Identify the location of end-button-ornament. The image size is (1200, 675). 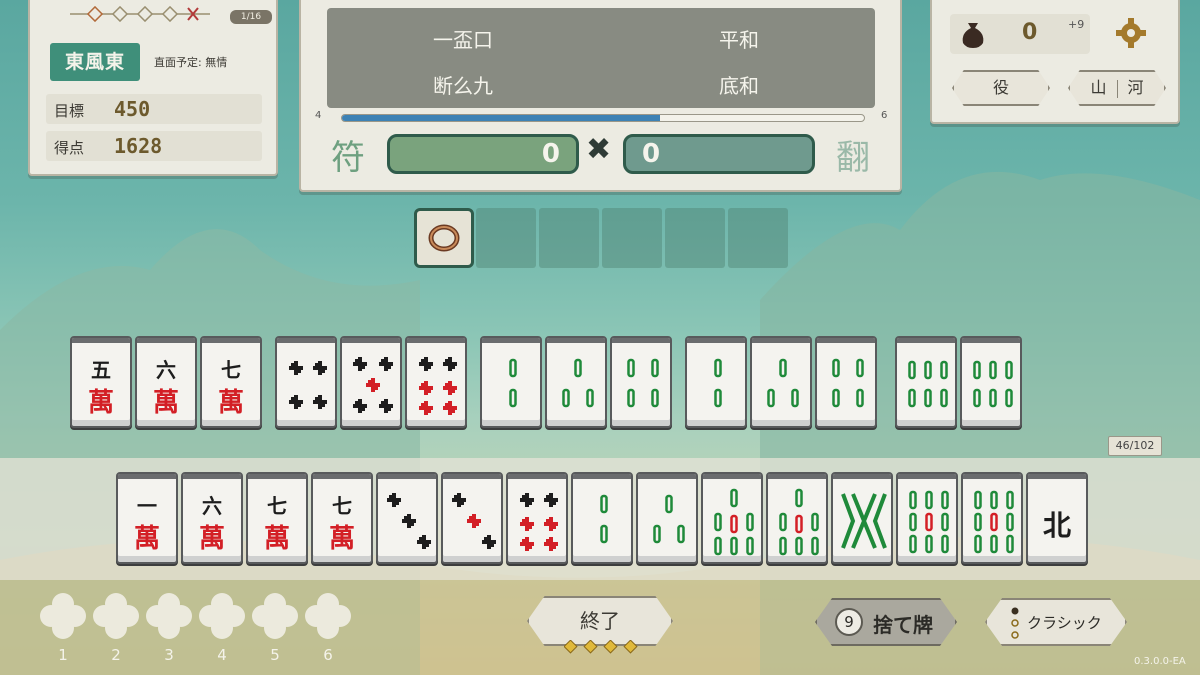
(601, 647).